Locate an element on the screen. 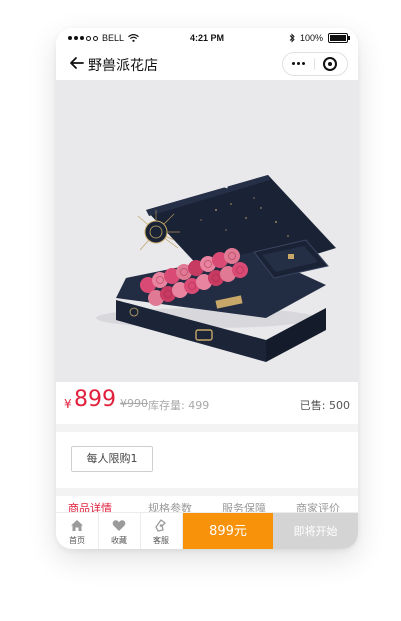 The image size is (401, 621). back-arrow-icon is located at coordinates (77, 63).